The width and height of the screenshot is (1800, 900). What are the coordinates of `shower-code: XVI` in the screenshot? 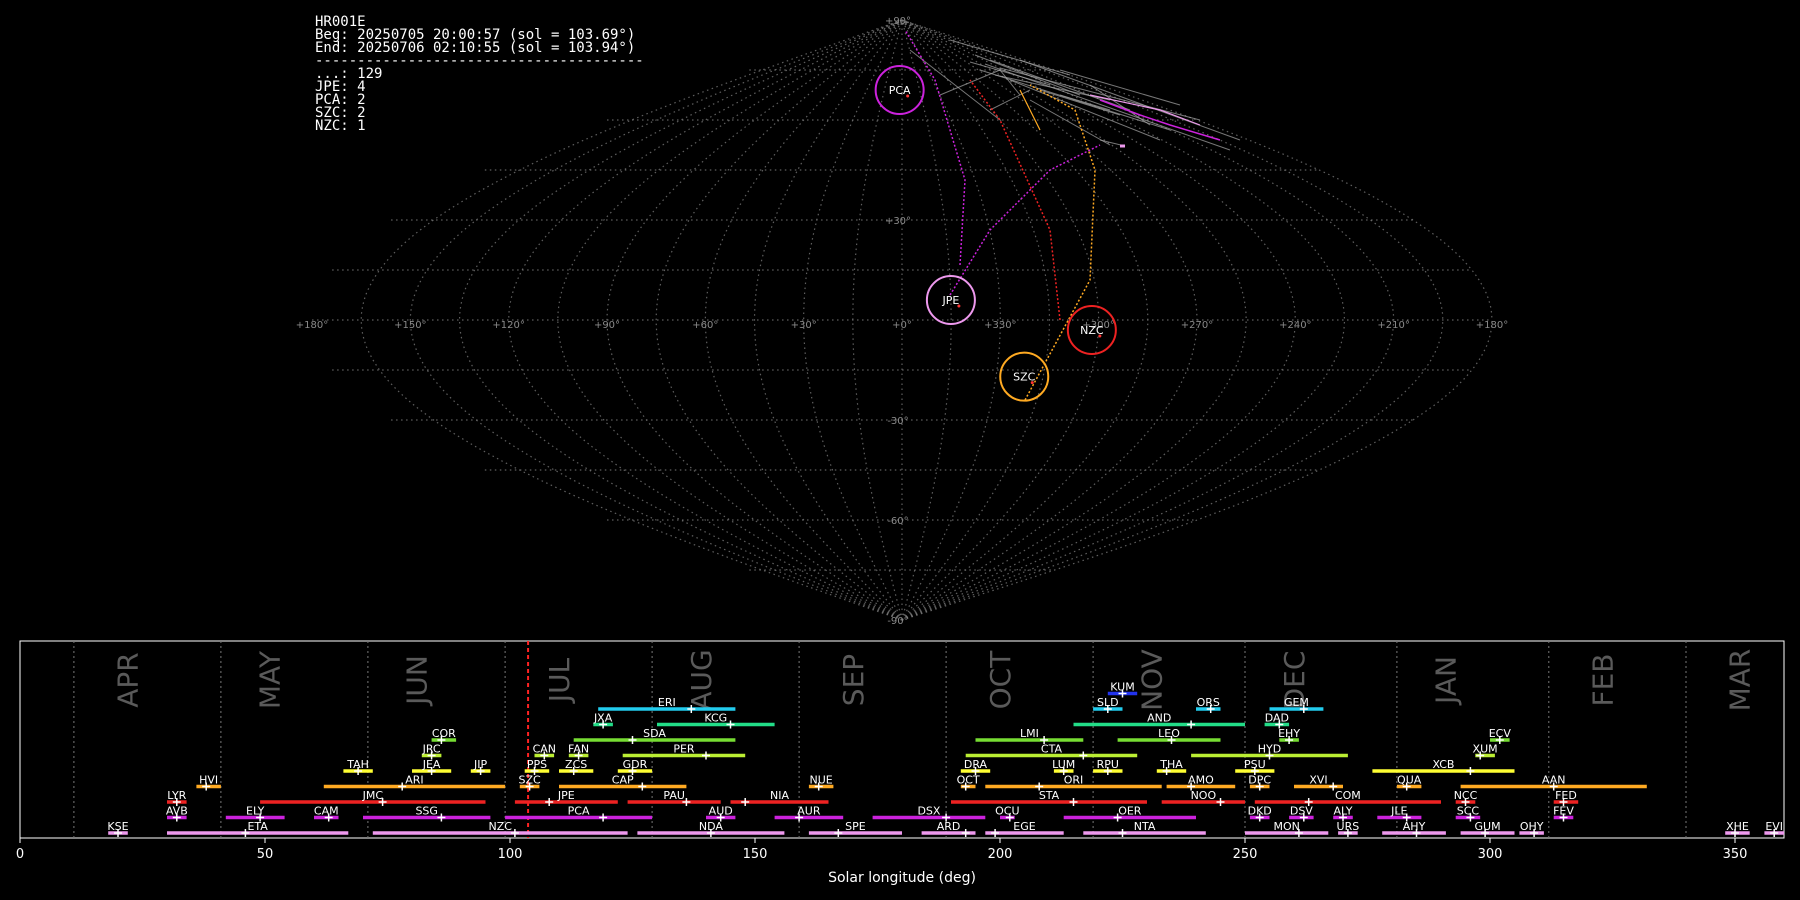 It's located at (1318, 780).